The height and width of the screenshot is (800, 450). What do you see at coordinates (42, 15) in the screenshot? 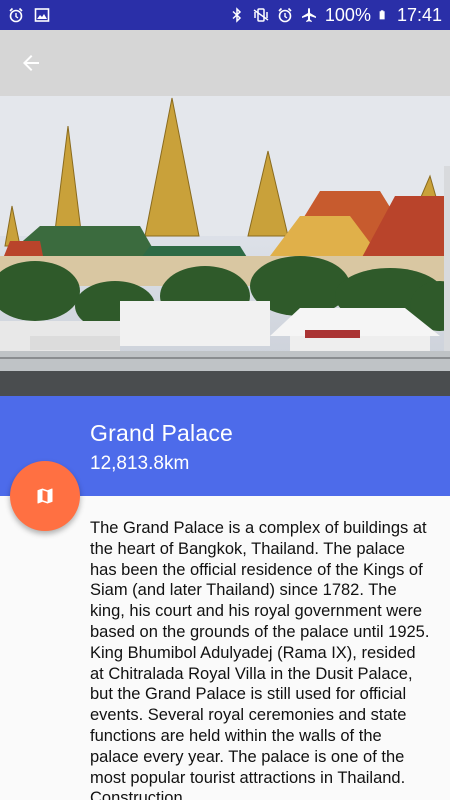
I see `image-icon` at bounding box center [42, 15].